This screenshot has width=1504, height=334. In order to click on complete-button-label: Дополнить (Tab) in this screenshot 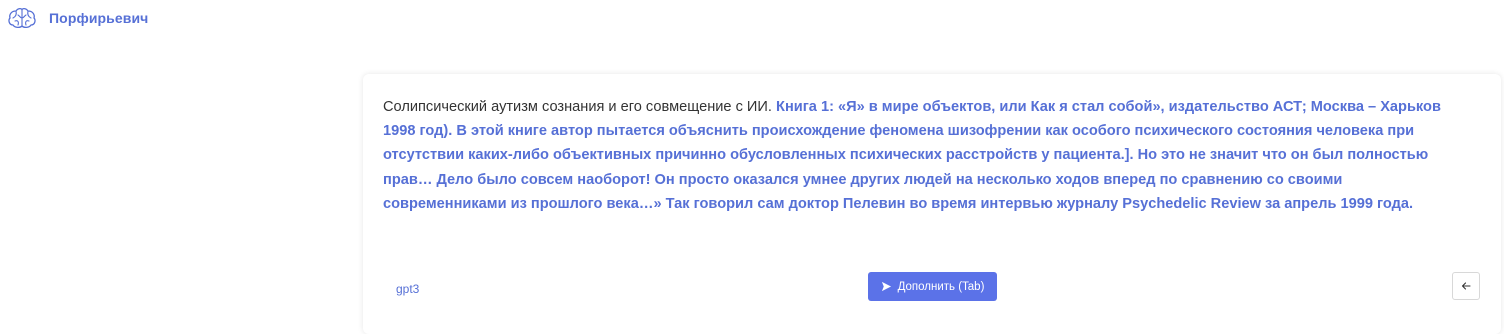, I will do `click(941, 286)`.